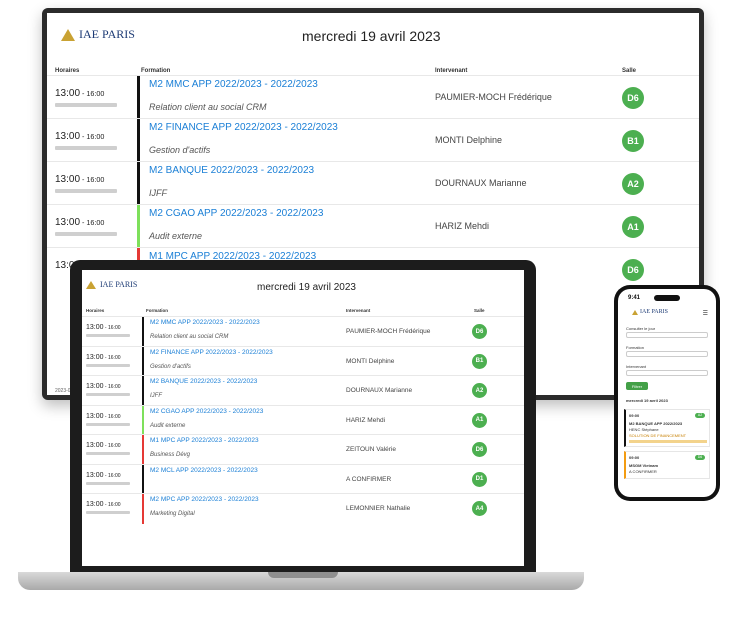  What do you see at coordinates (668, 441) in the screenshot?
I see `card-progress-bar` at bounding box center [668, 441].